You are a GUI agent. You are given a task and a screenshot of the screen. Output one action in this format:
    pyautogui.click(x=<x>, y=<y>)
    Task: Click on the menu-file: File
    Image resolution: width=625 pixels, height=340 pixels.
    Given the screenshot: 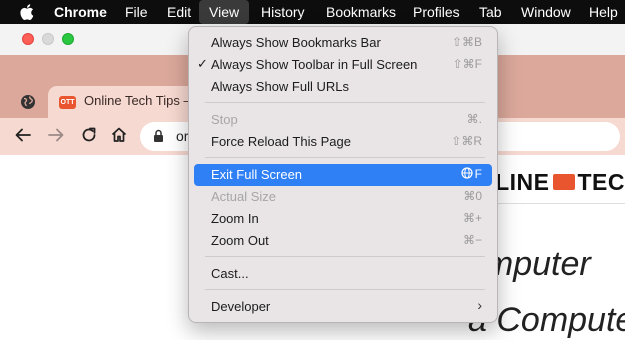 What is the action you would take?
    pyautogui.click(x=136, y=12)
    